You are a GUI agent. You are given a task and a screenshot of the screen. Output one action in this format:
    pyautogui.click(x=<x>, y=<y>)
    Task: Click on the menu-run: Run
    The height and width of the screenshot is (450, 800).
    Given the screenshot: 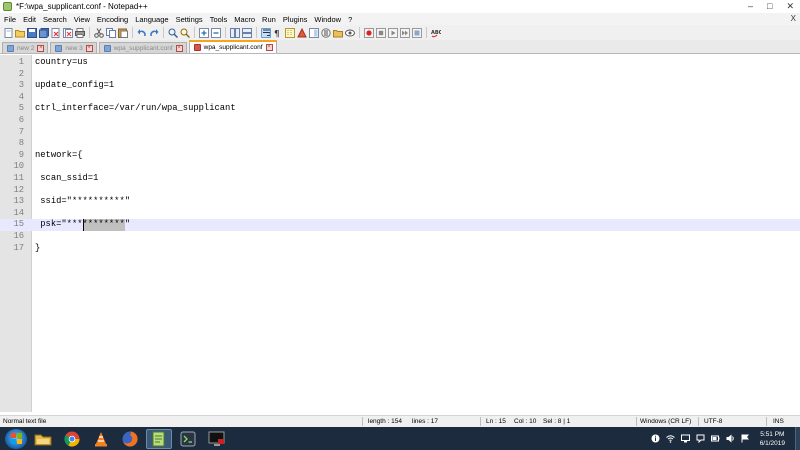 What is the action you would take?
    pyautogui.click(x=269, y=19)
    